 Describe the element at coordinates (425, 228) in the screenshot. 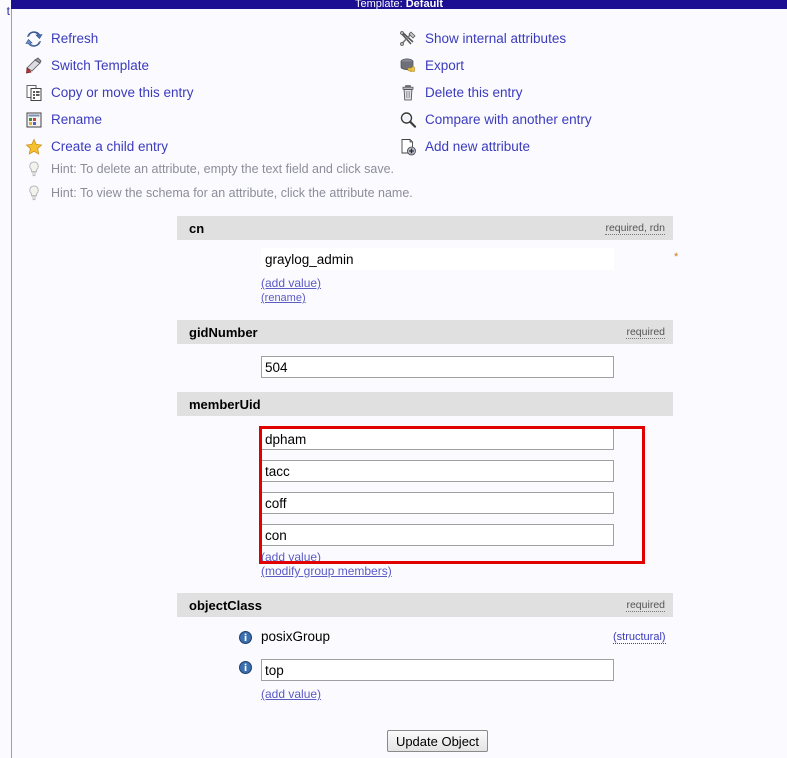

I see `attribute-header-cn: cn required, rdn` at that location.